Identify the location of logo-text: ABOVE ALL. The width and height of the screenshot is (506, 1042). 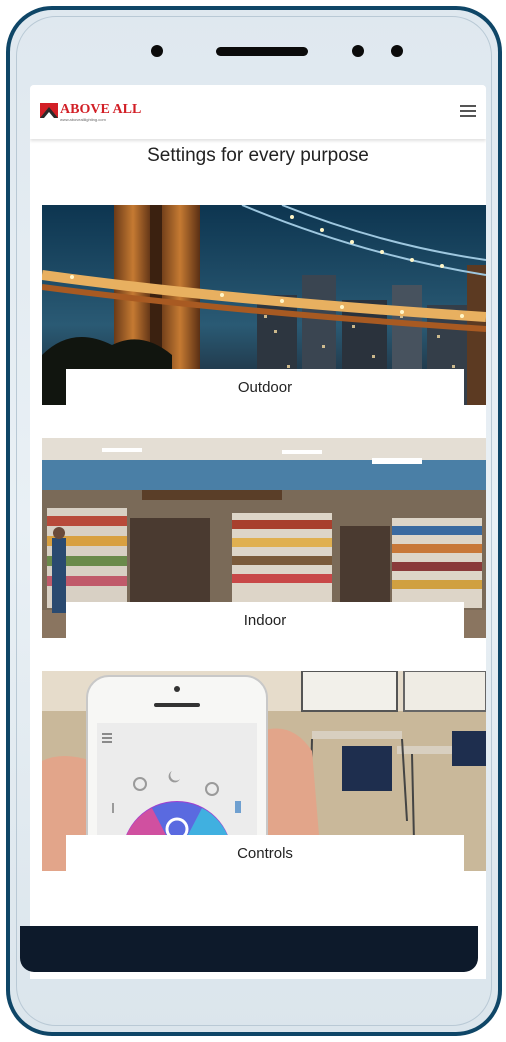
(101, 109).